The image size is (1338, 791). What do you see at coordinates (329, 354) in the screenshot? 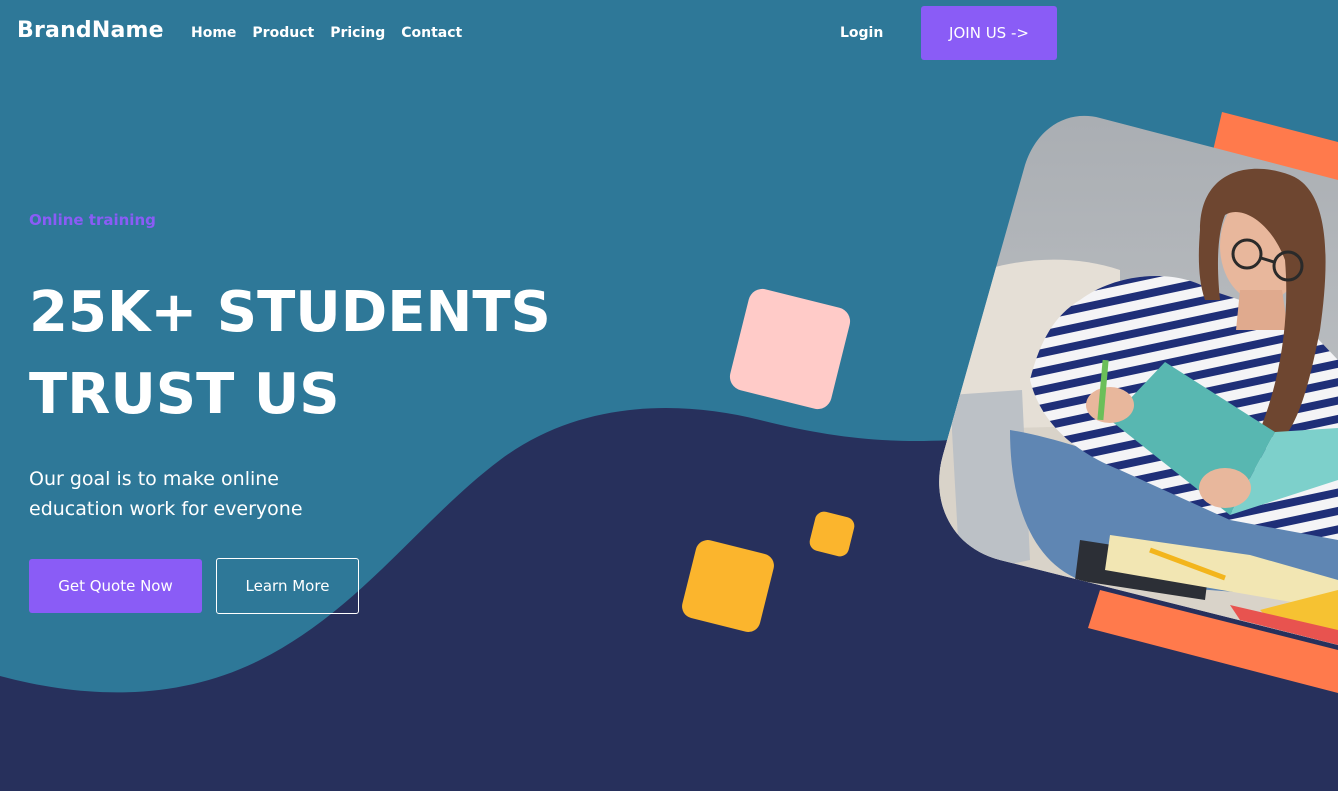
I see `hero-headline: 25K+ STUDENTS TRUST US` at bounding box center [329, 354].